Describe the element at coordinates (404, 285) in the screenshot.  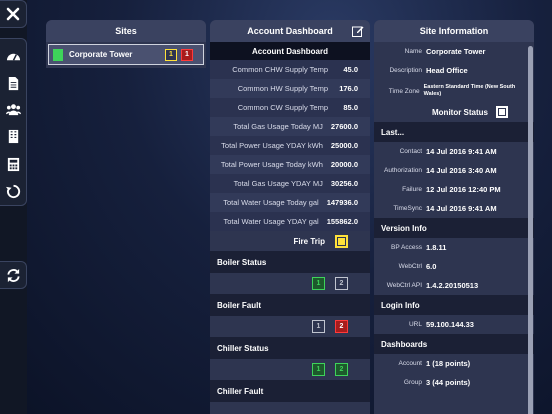
I see `version-row-label: WebCtrl API` at that location.